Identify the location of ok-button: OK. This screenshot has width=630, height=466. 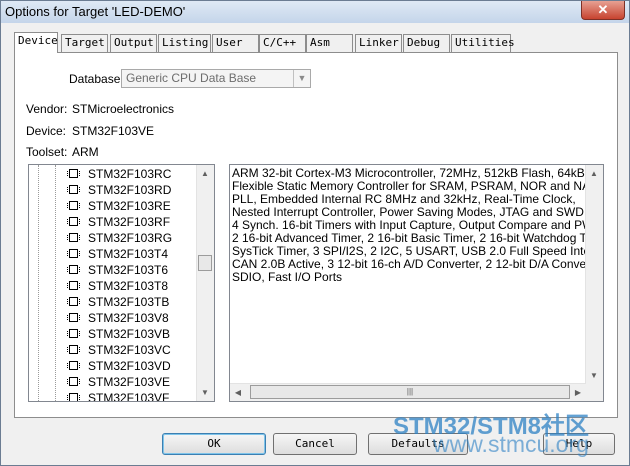
(214, 444).